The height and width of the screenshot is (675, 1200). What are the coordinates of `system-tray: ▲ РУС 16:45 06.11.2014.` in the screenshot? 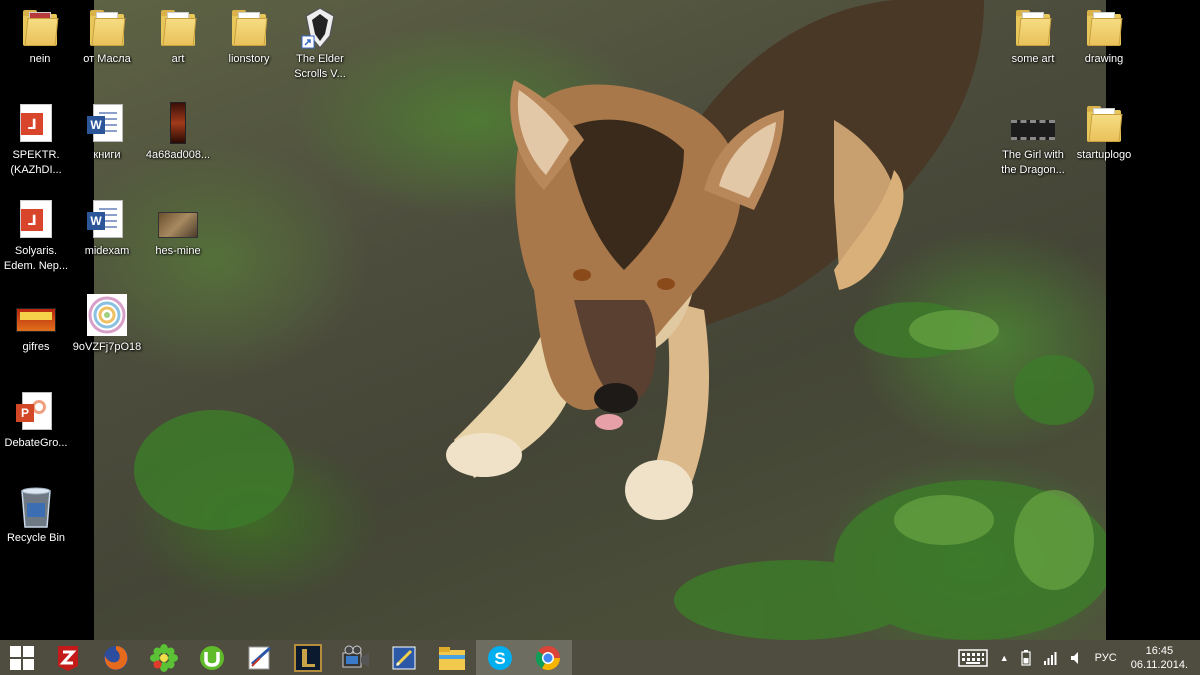 It's located at (1076, 657).